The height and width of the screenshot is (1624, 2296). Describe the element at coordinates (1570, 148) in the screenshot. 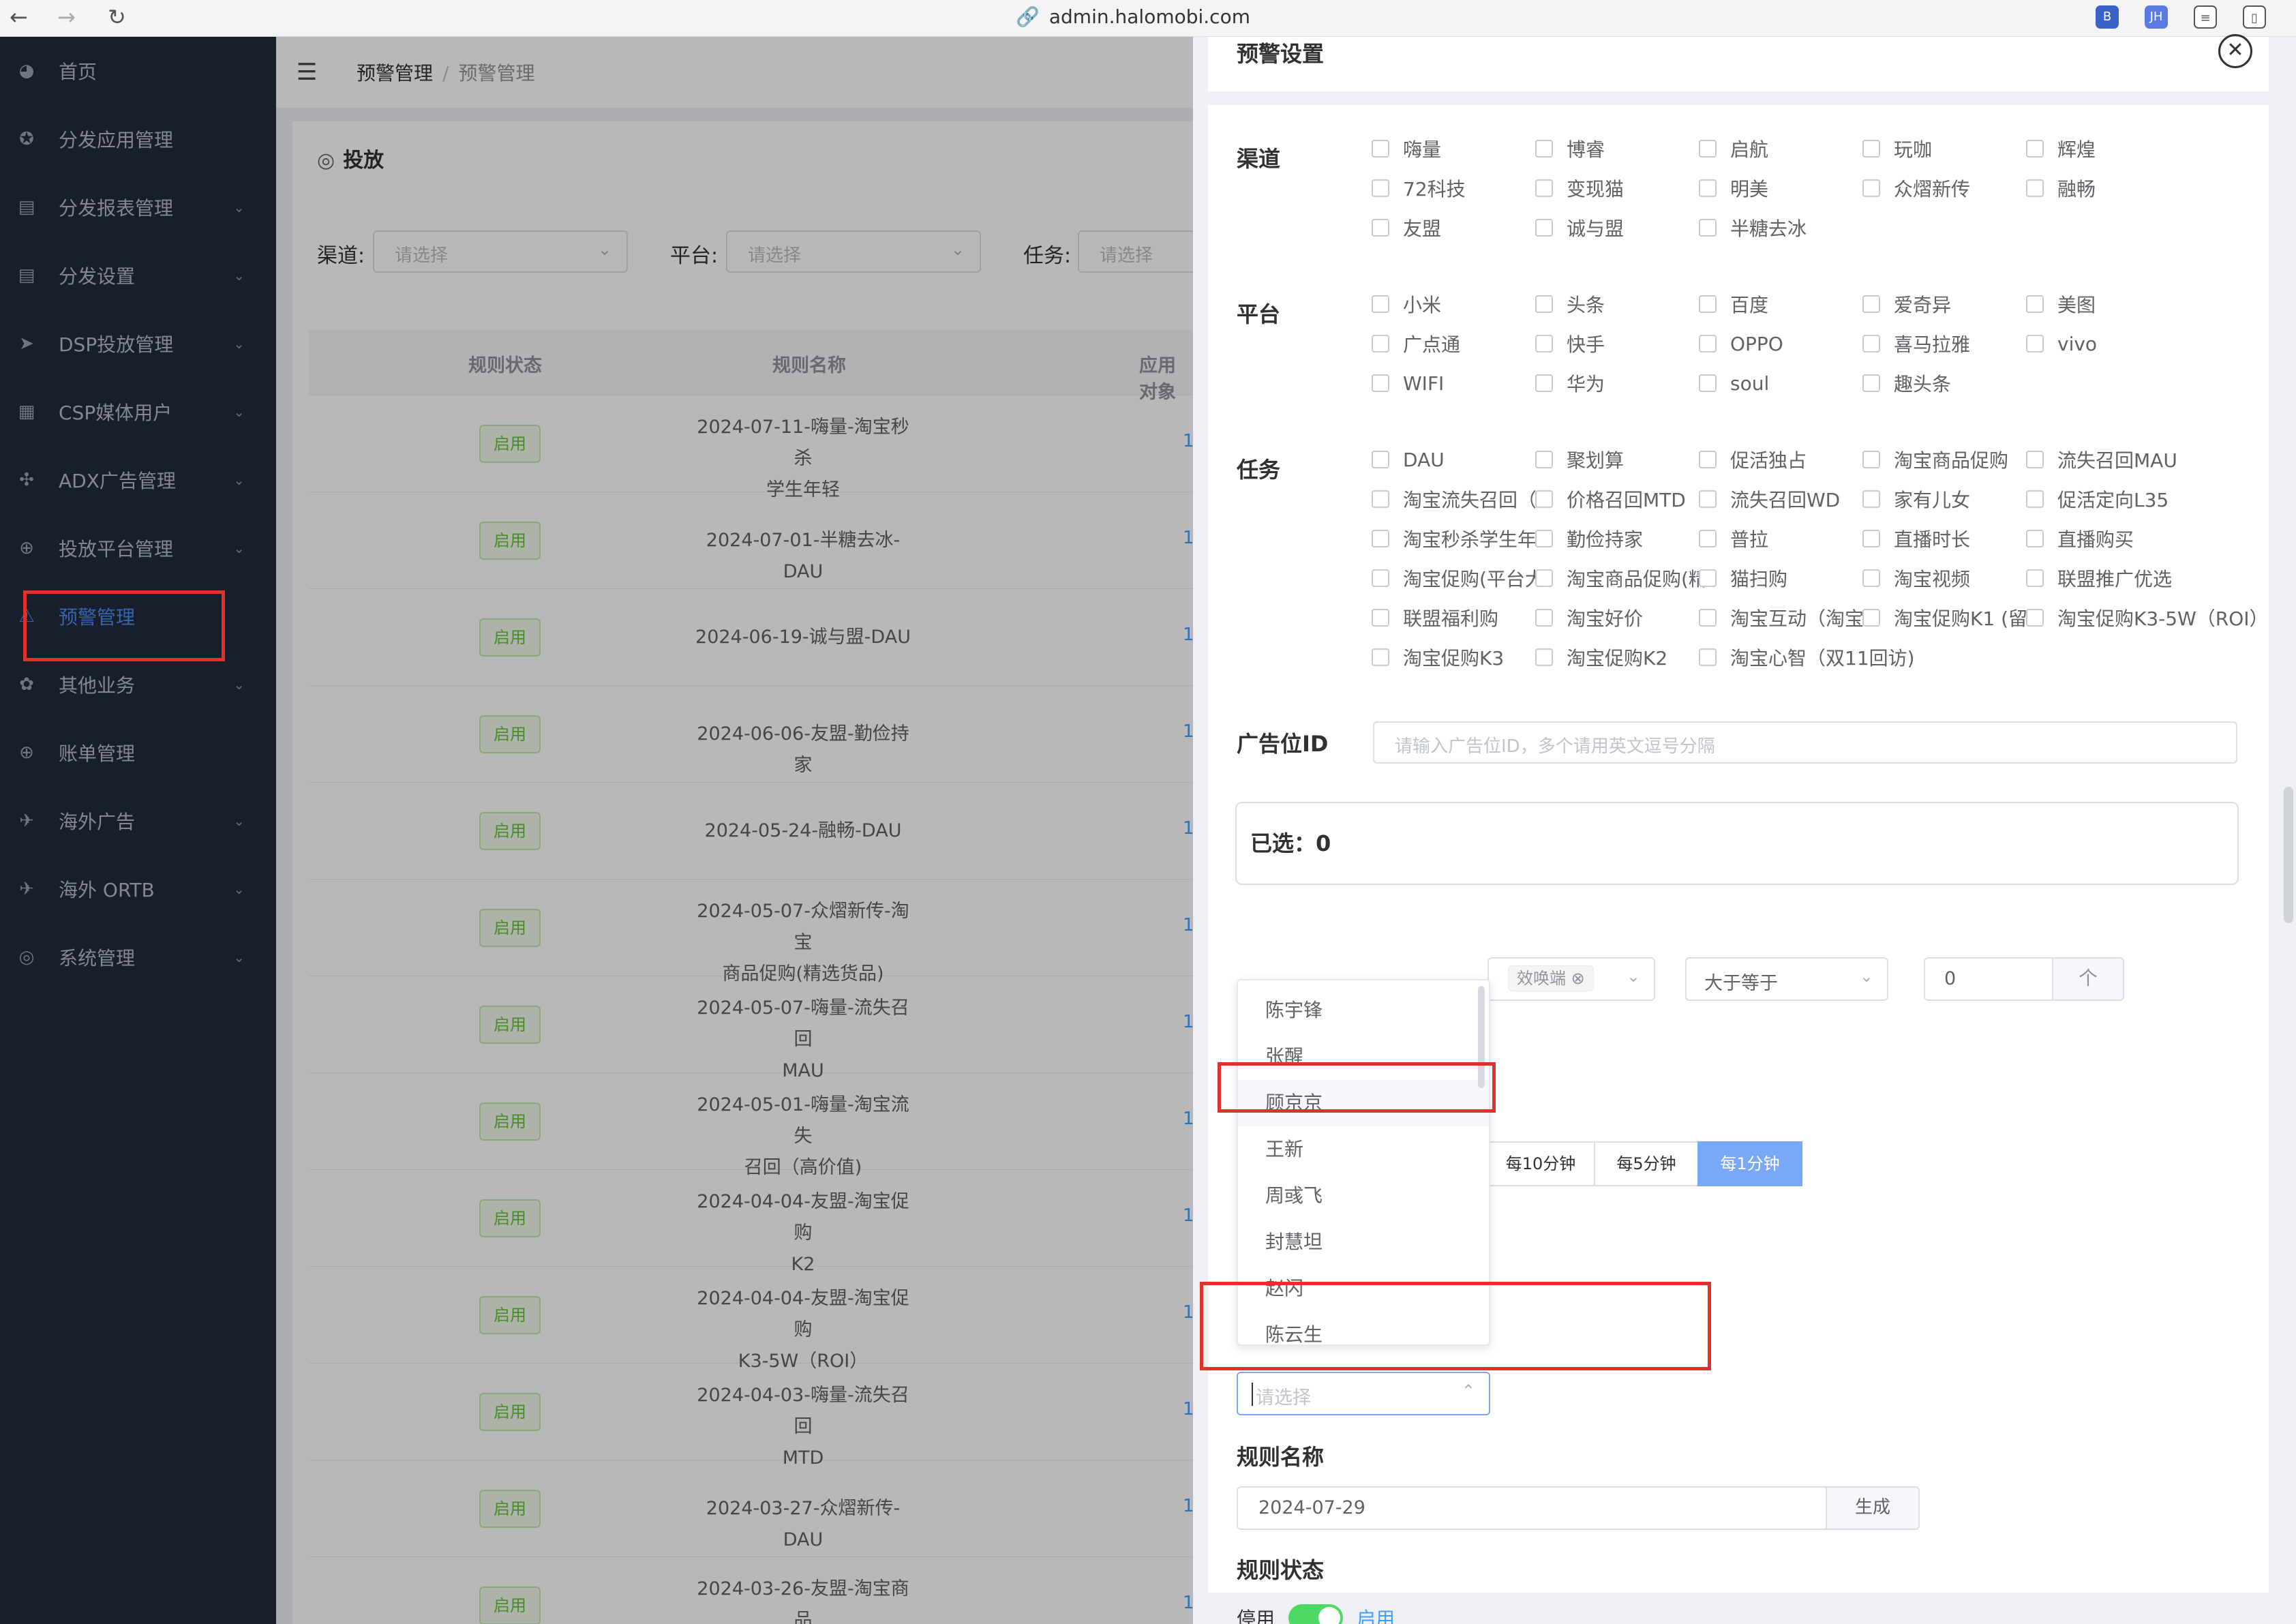

I see `channel-checkbox: 博睿` at that location.